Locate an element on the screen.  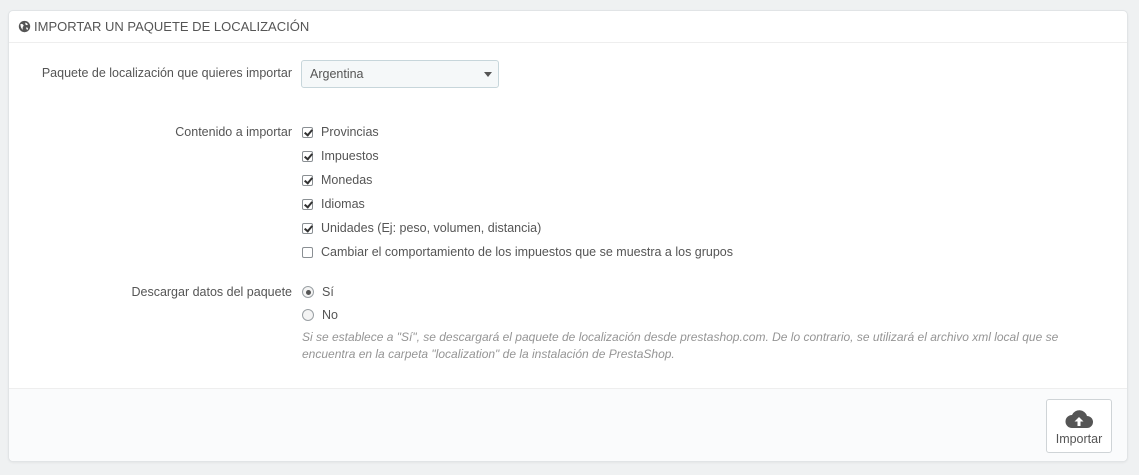
checkbox-label: Monedas is located at coordinates (347, 180).